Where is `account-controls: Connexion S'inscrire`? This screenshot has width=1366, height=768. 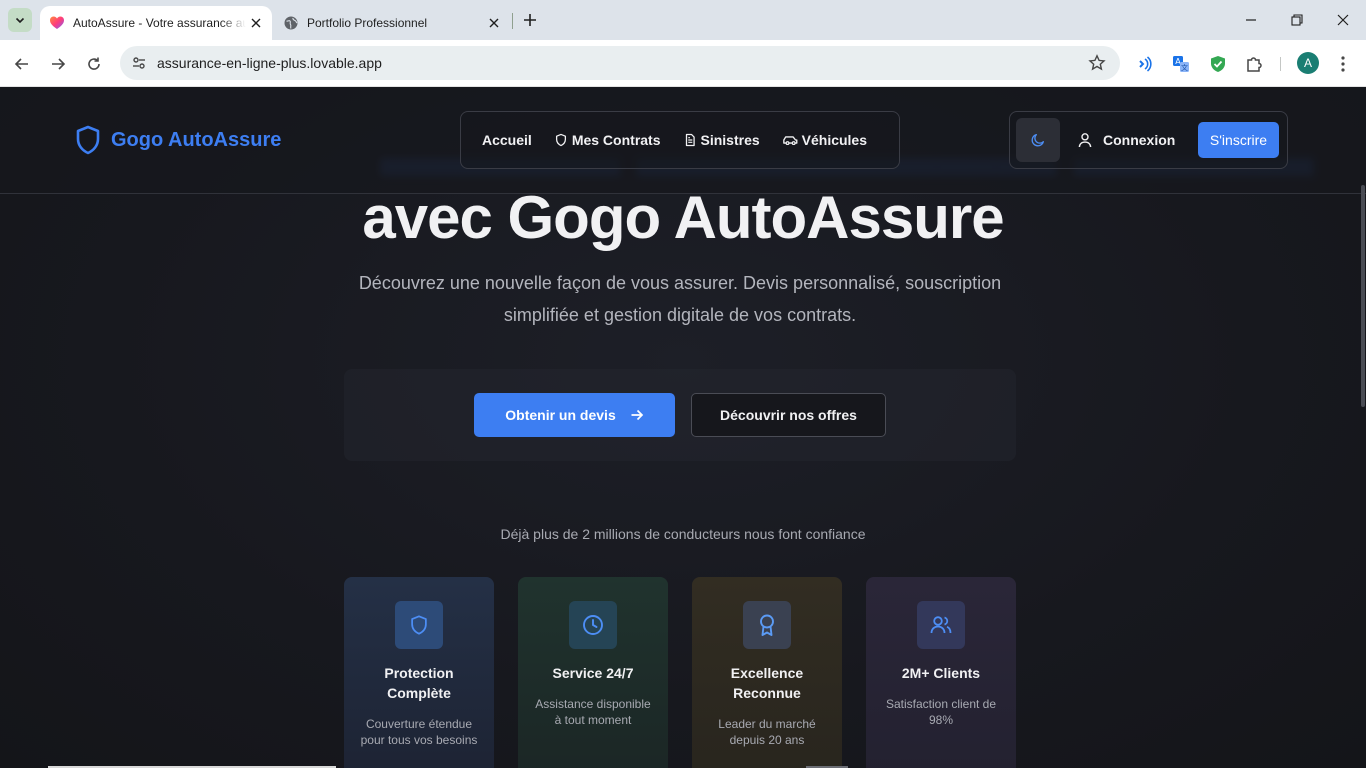 account-controls: Connexion S'inscrire is located at coordinates (1148, 140).